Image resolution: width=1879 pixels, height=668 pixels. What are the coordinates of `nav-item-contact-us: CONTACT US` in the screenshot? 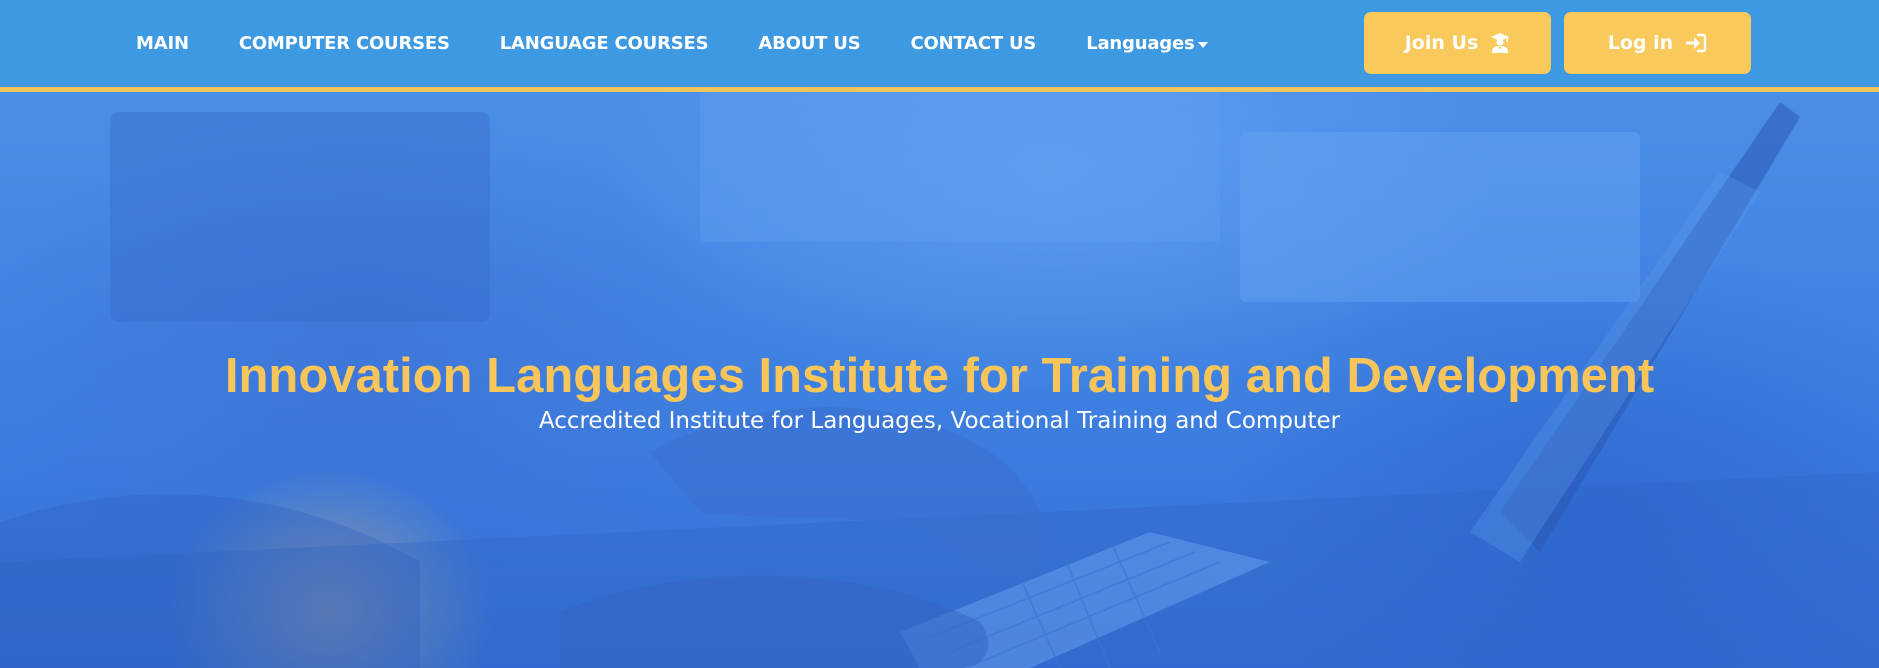 It's located at (973, 43).